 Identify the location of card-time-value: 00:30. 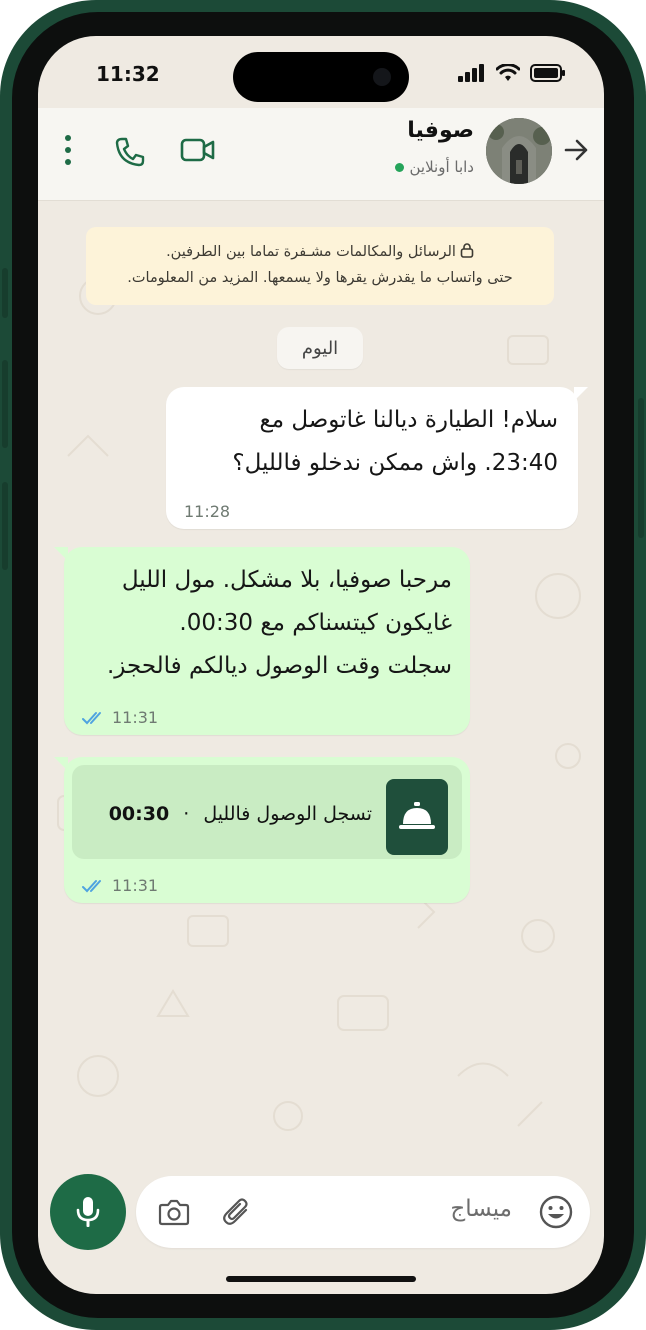
(139, 814).